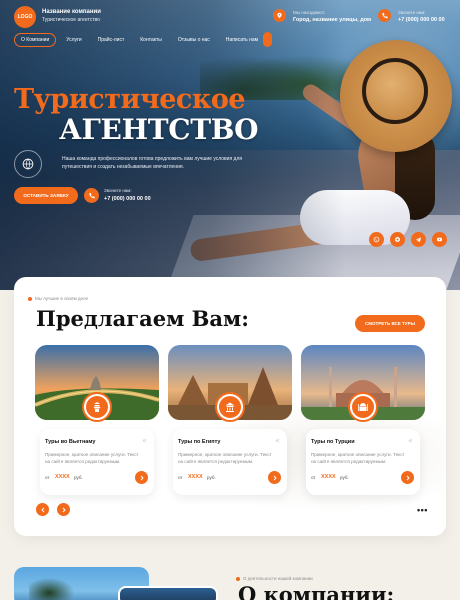  I want to click on logo: LOGO, so click(25, 17).